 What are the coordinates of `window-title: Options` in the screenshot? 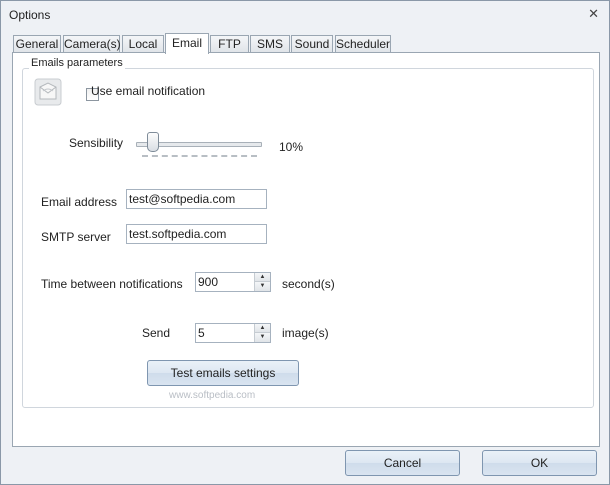 It's located at (30, 15).